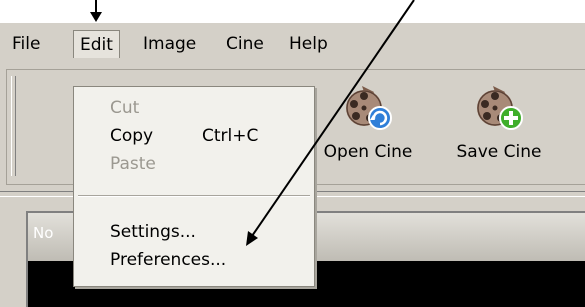 This screenshot has height=307, width=585. I want to click on menu-file: File, so click(26, 44).